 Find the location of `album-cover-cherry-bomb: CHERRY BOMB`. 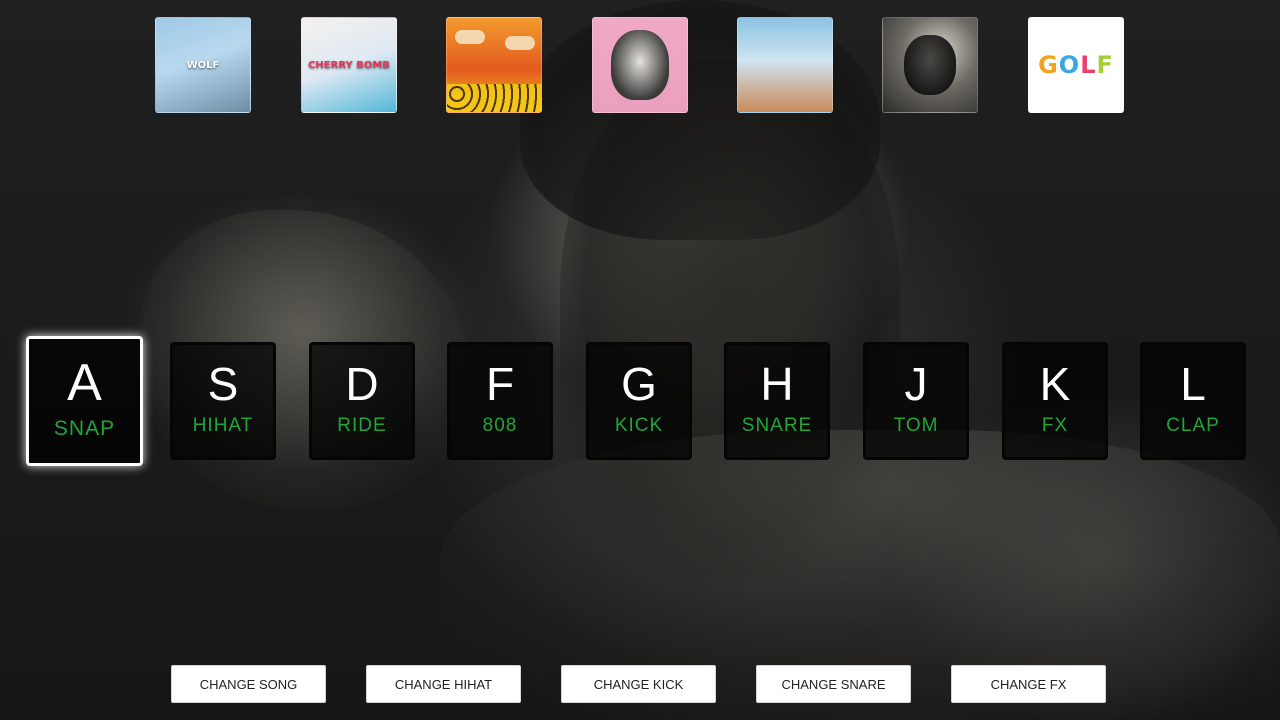

album-cover-cherry-bomb: CHERRY BOMB is located at coordinates (349, 65).